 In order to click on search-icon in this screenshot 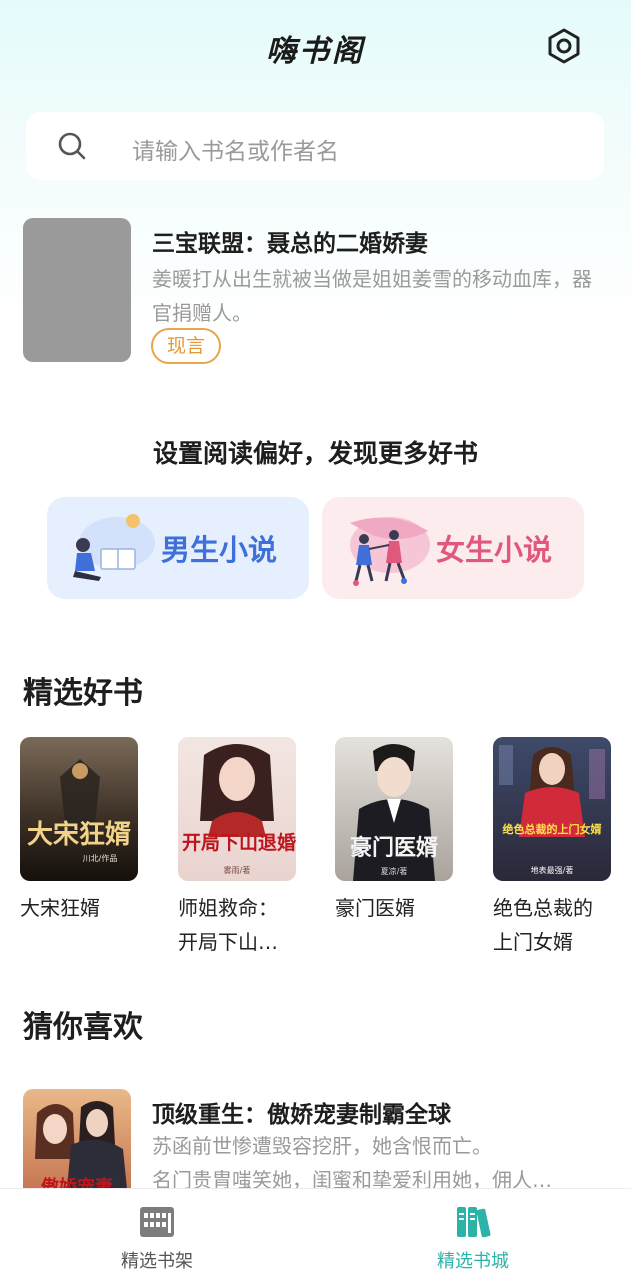, I will do `click(72, 146)`.